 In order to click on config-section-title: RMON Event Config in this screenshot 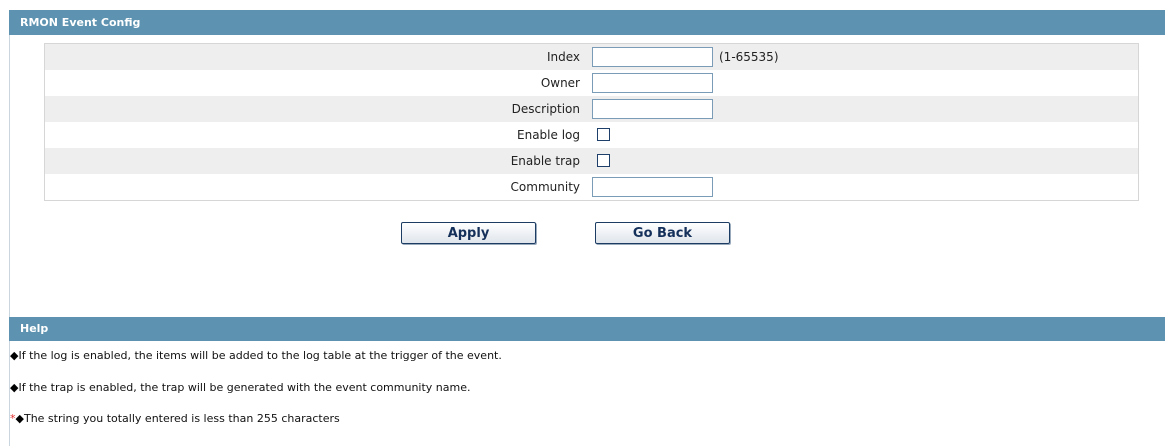, I will do `click(80, 22)`.